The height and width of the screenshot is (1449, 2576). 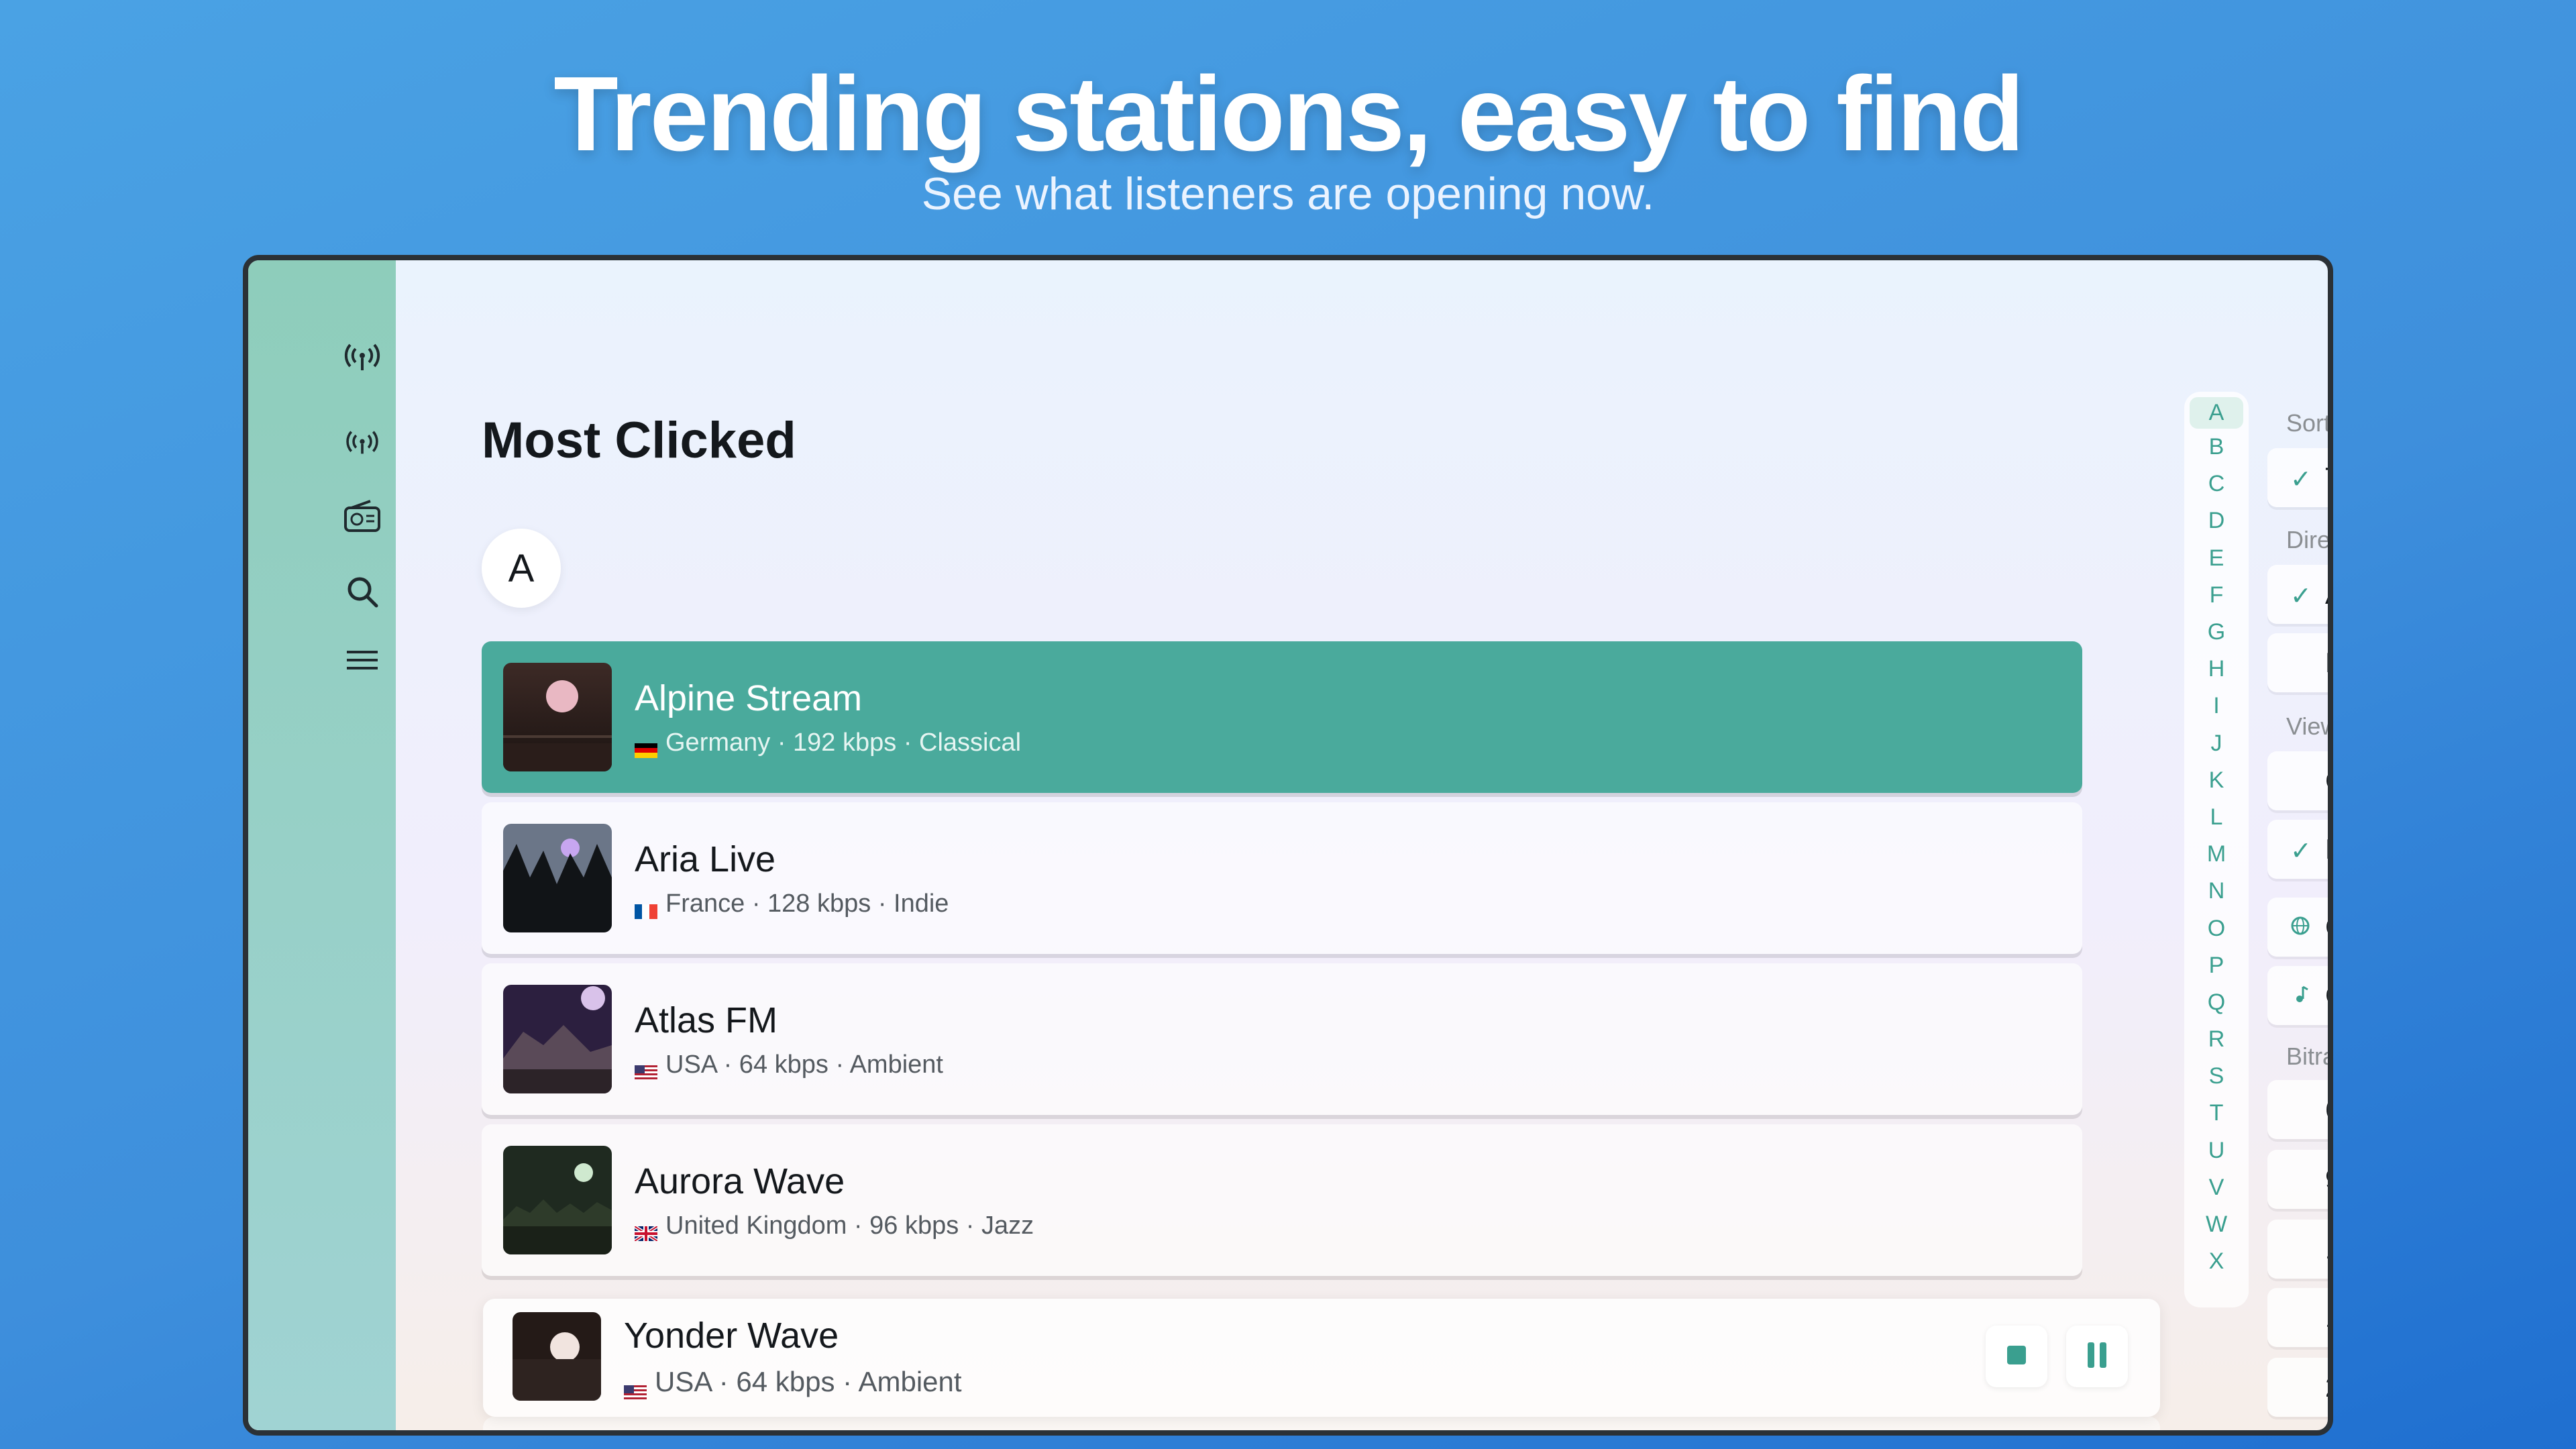 What do you see at coordinates (2216, 1261) in the screenshot?
I see `index-letter-x: X` at bounding box center [2216, 1261].